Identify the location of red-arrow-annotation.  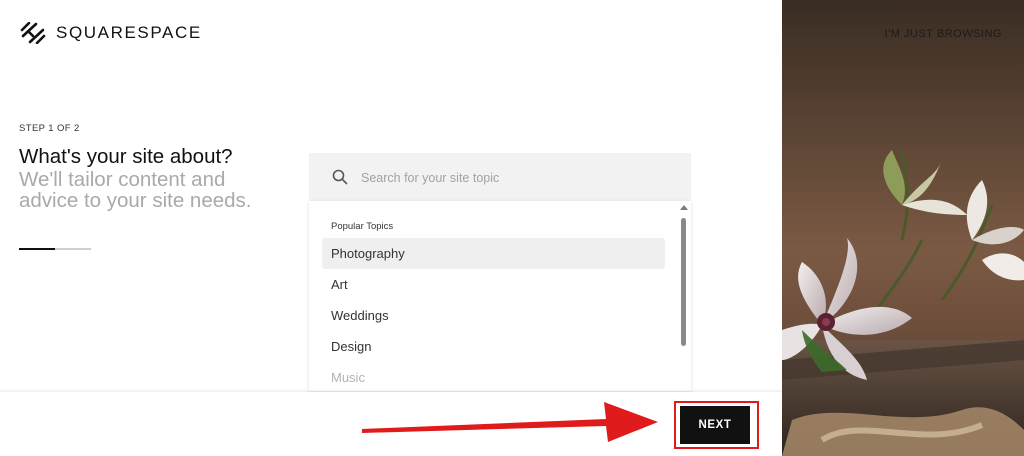
(510, 422).